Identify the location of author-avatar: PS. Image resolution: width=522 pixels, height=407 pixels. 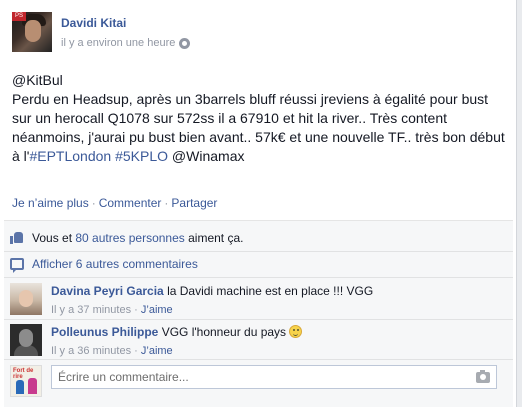
(32, 32).